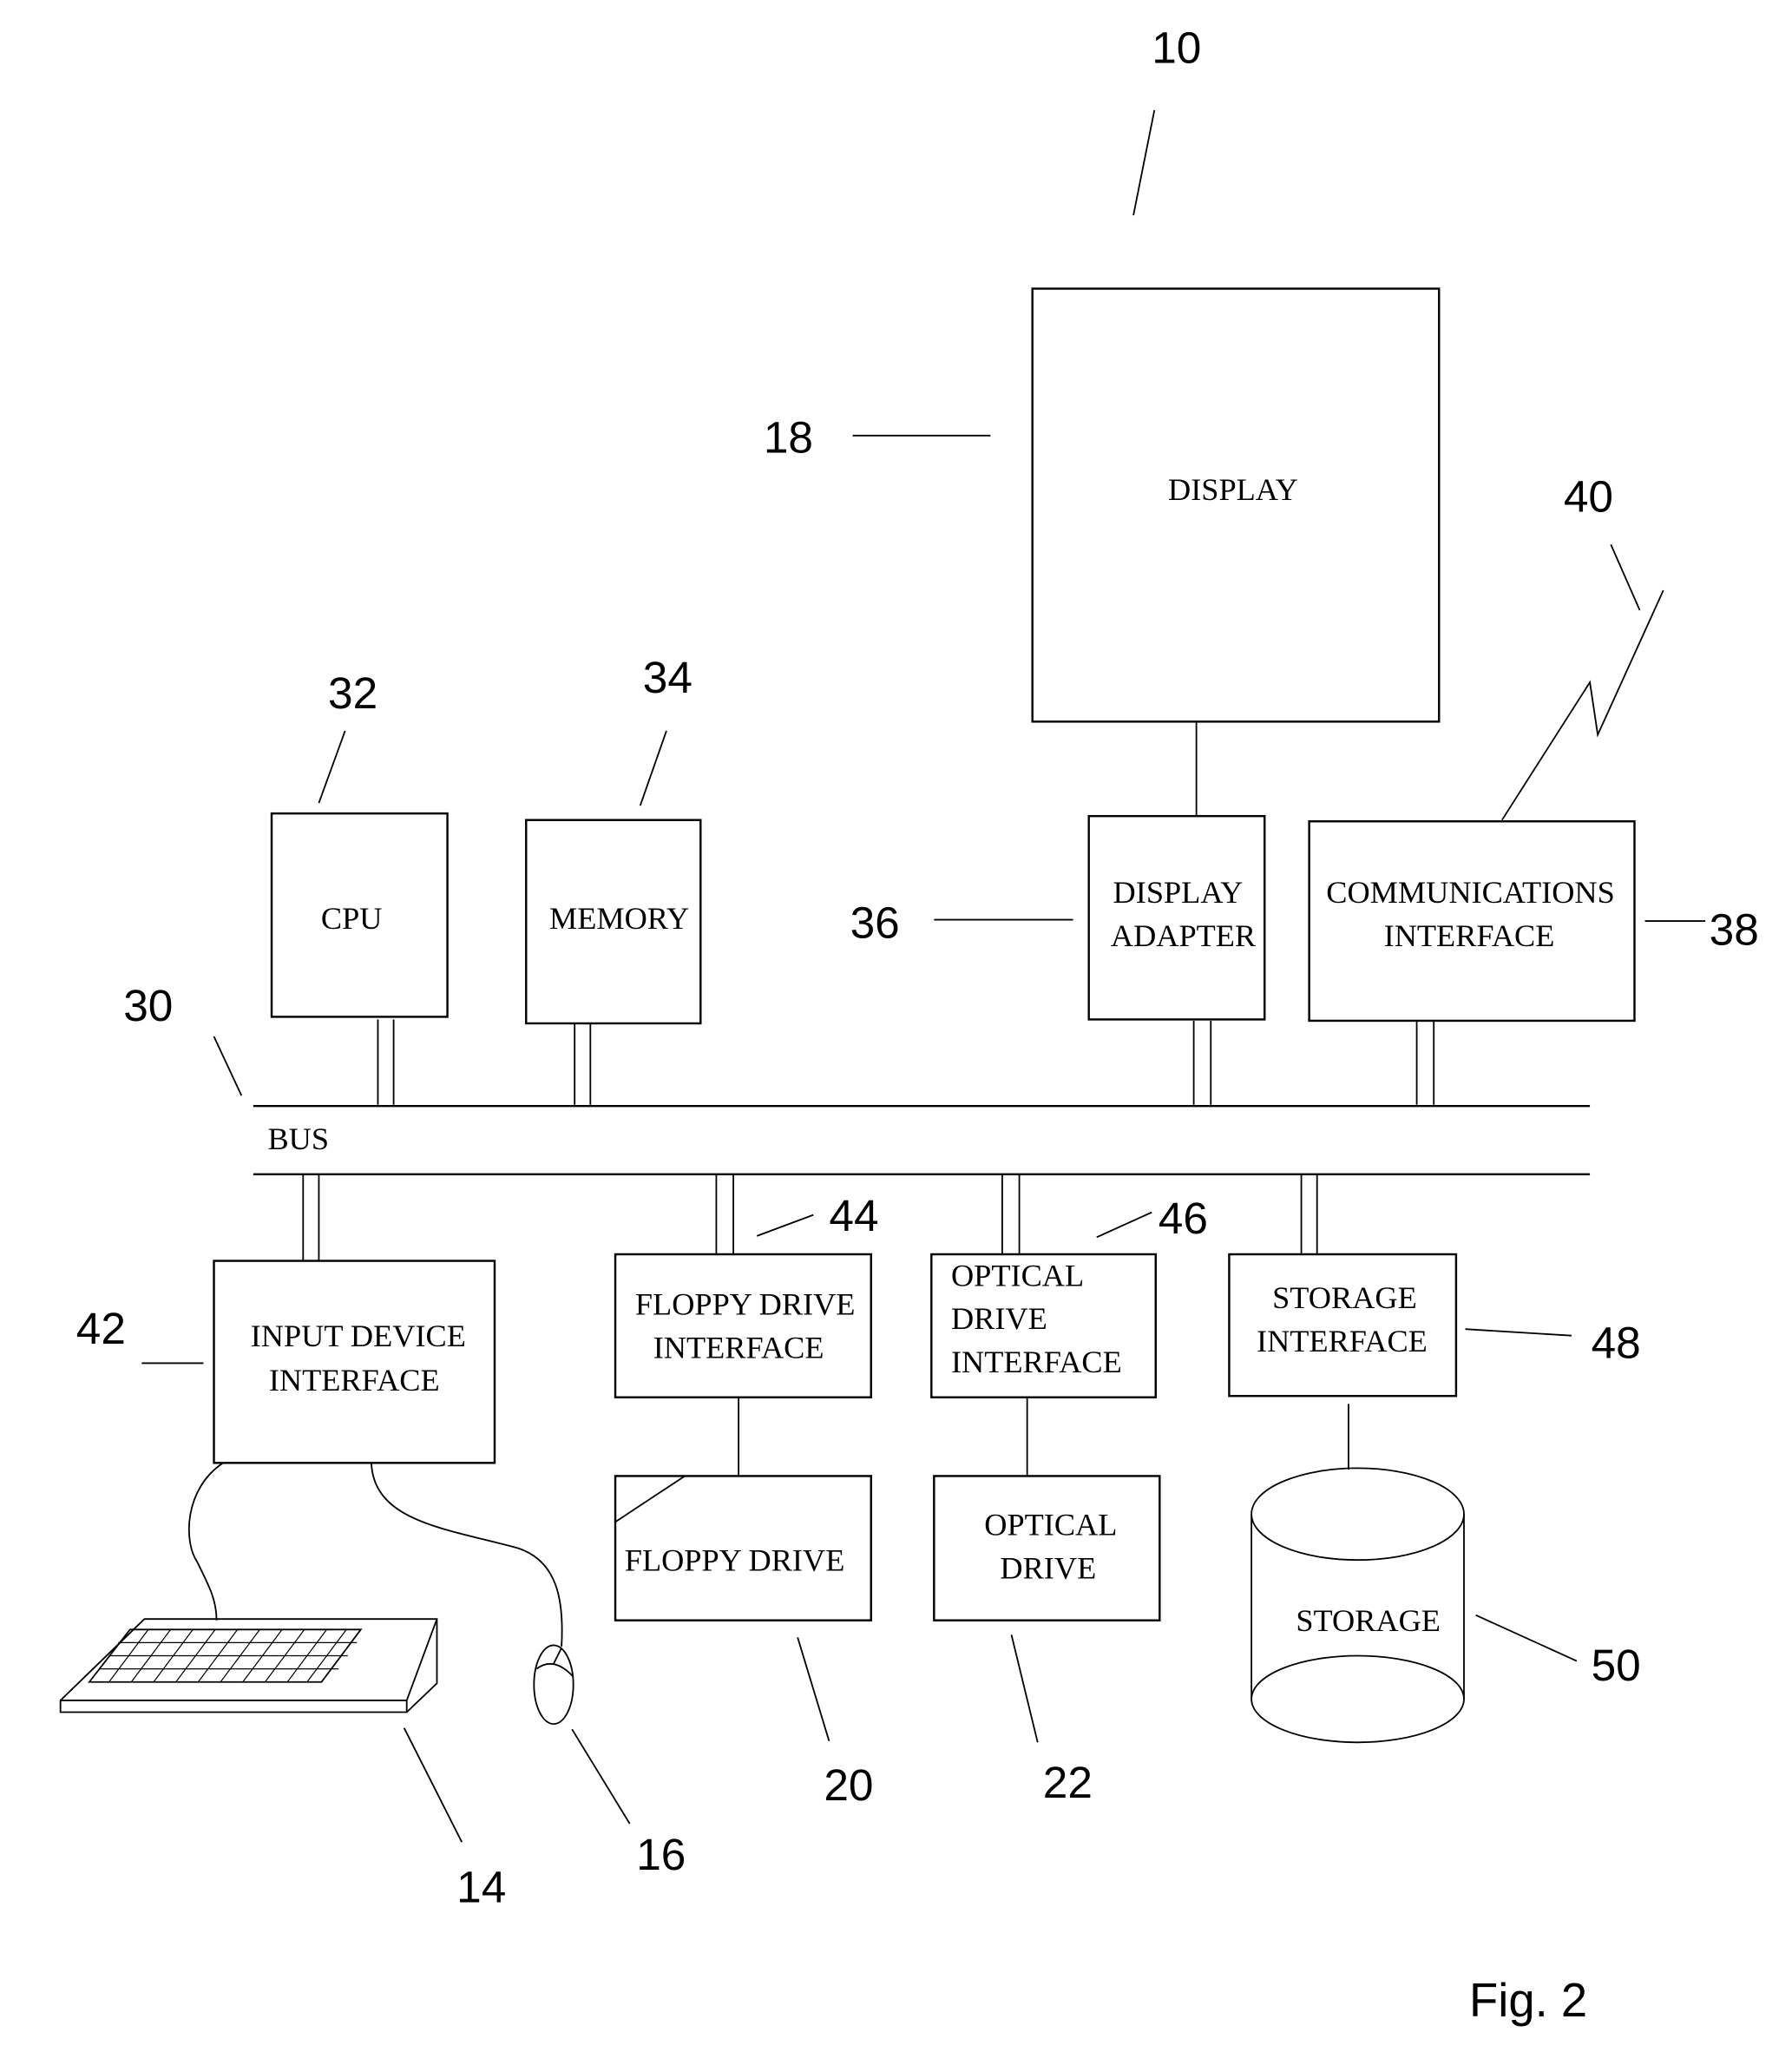  I want to click on leader-keyboard, so click(433, 1785).